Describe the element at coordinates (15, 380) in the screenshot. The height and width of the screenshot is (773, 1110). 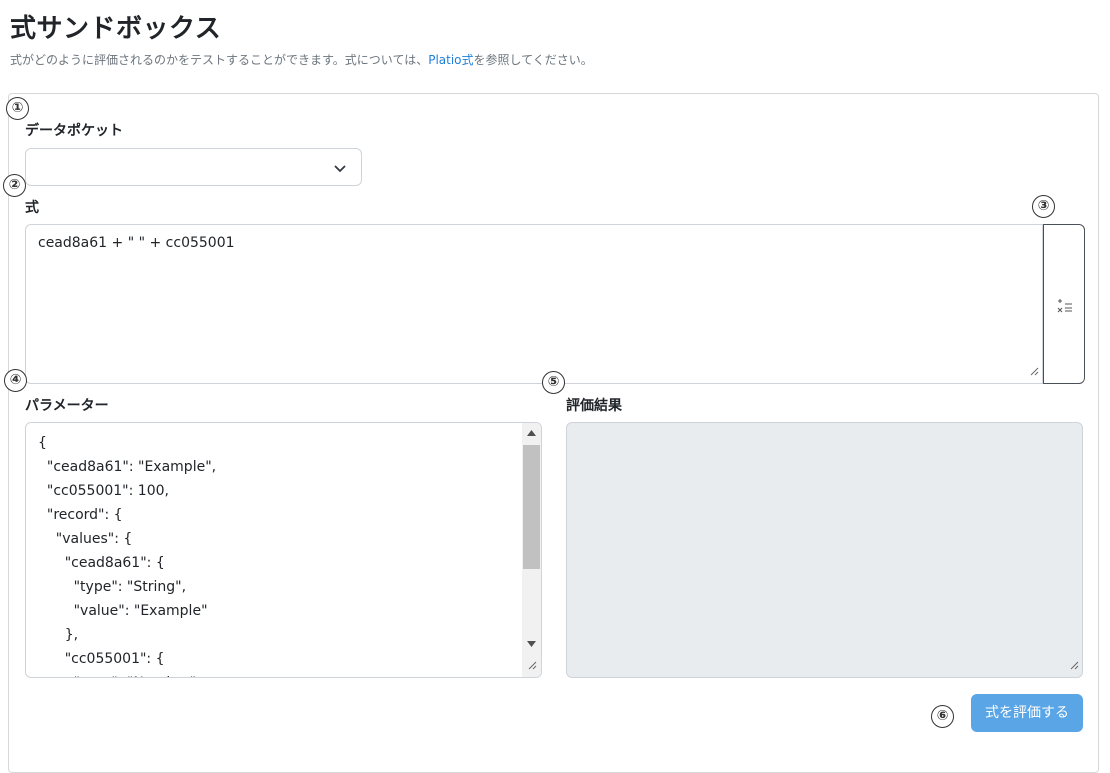
I see `marker-4: ④` at that location.